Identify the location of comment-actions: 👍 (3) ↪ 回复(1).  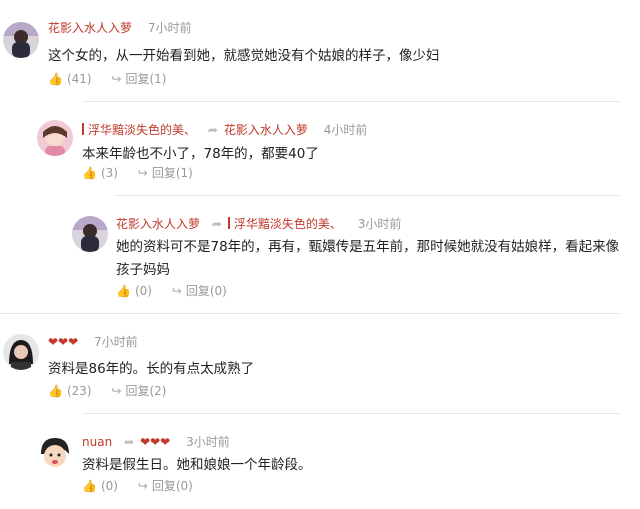
(145, 173).